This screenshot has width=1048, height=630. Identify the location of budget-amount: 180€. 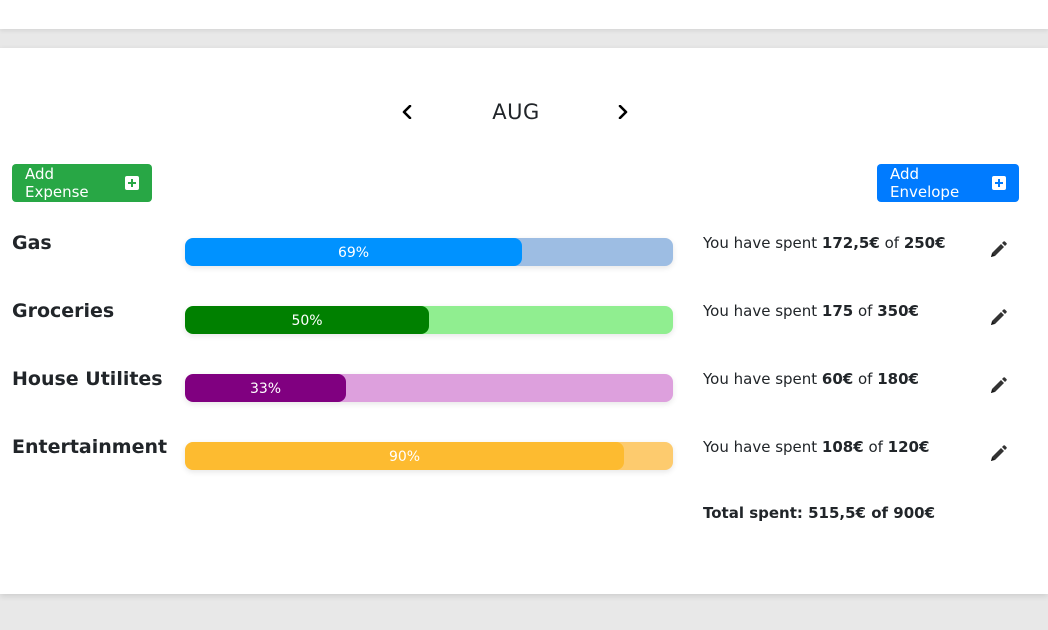
(898, 379).